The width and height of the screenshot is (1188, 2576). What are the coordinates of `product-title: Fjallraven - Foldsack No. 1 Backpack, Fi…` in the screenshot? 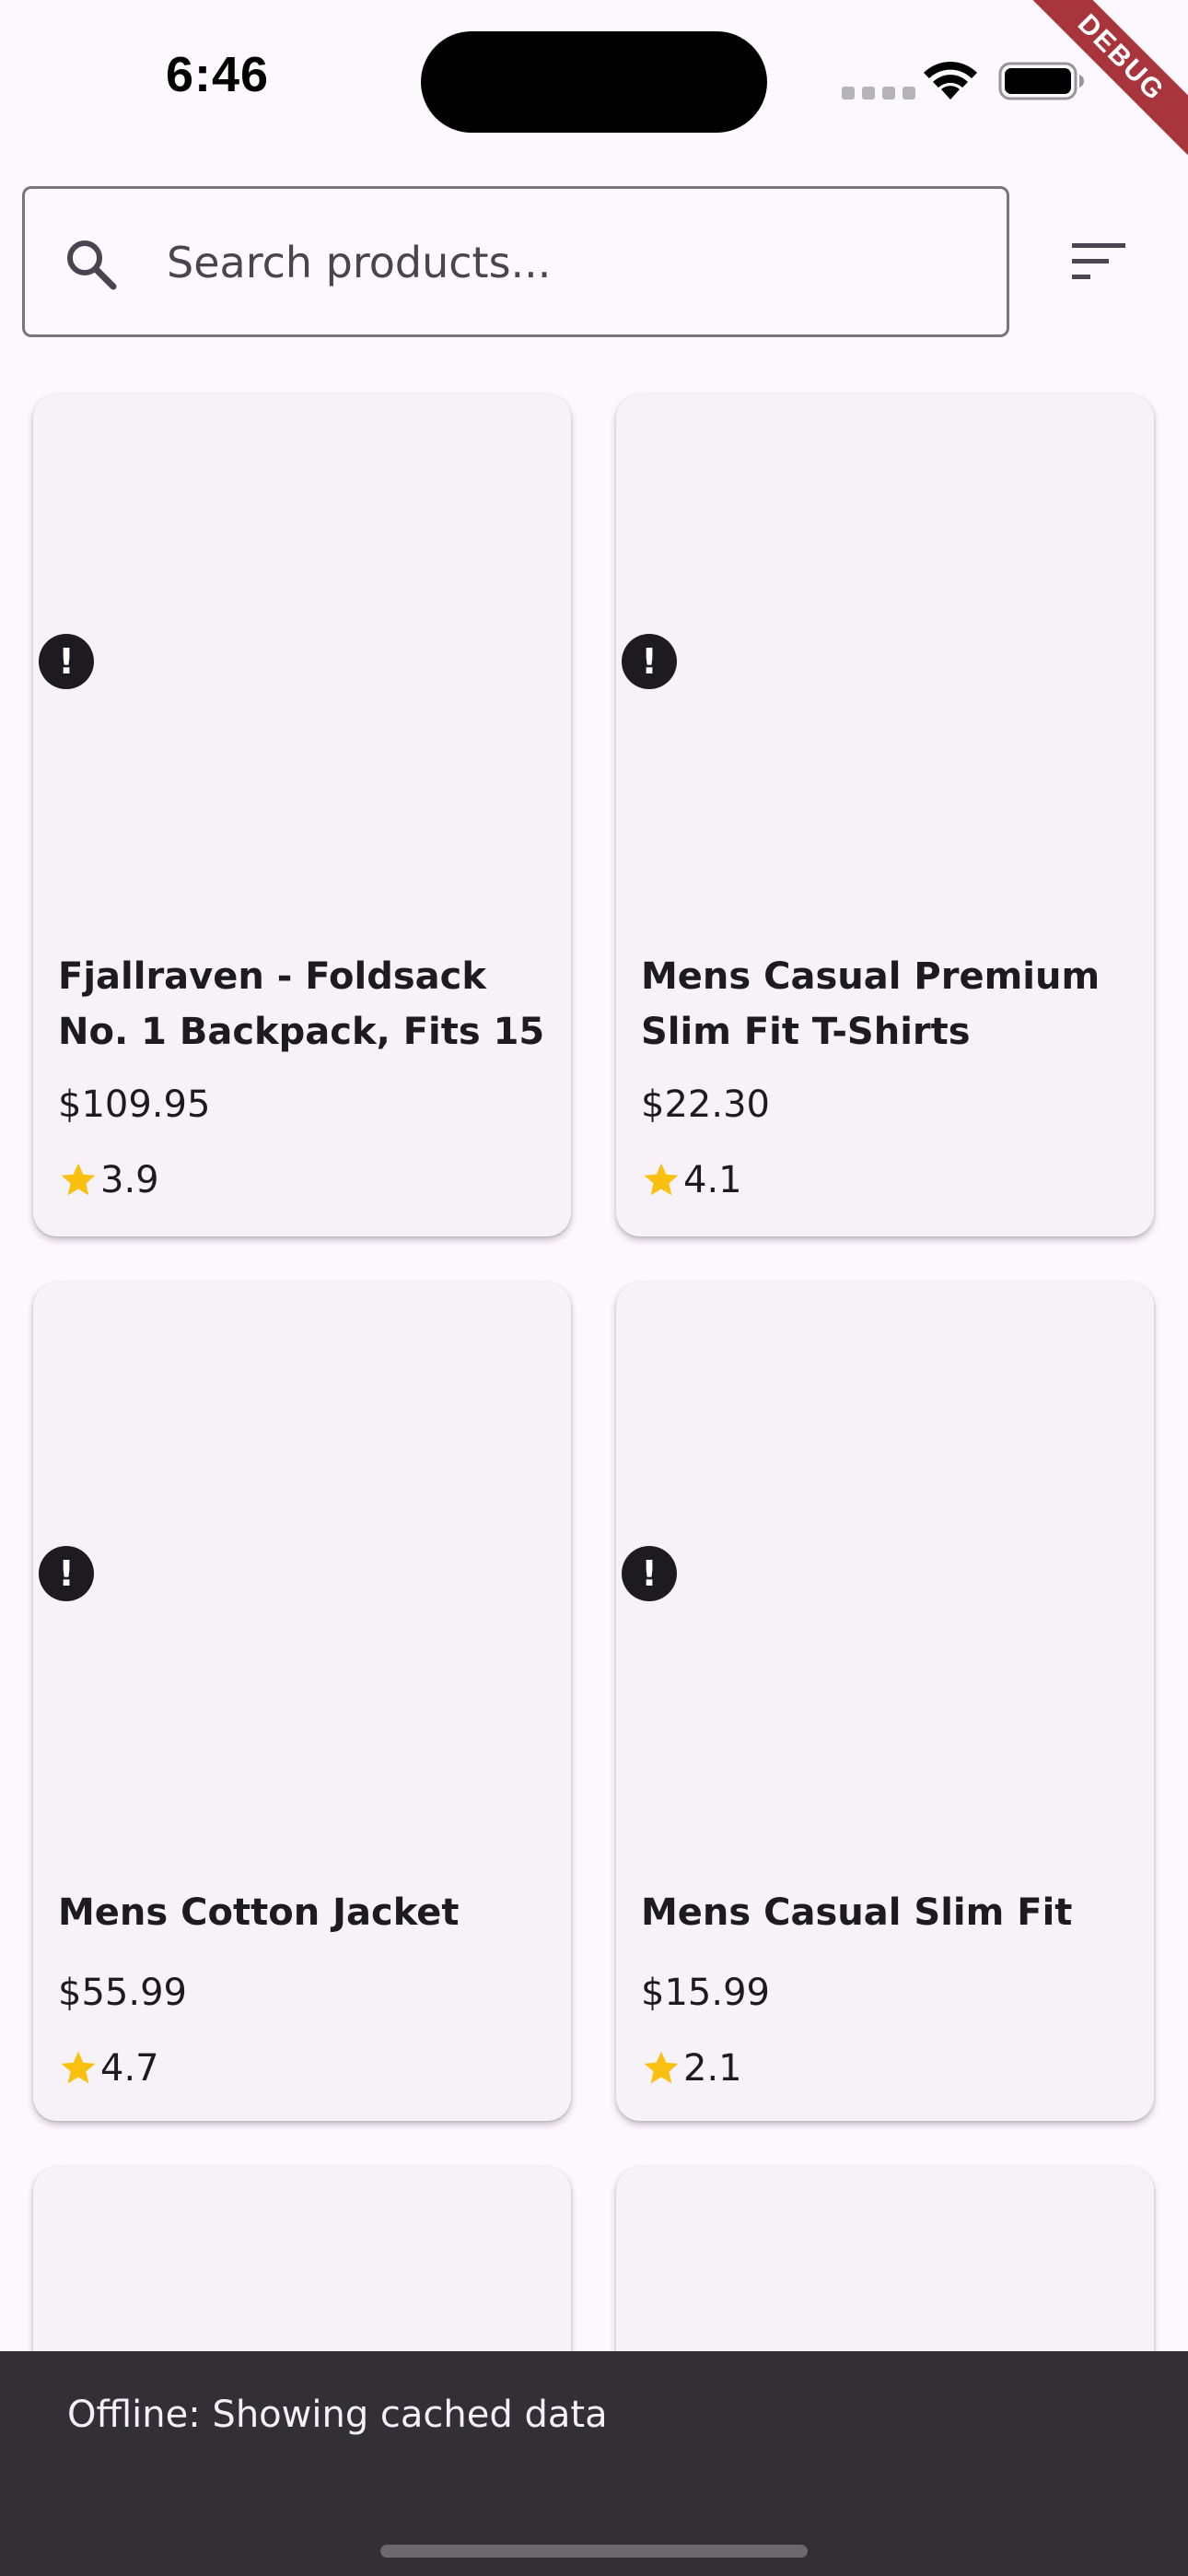 It's located at (301, 1004).